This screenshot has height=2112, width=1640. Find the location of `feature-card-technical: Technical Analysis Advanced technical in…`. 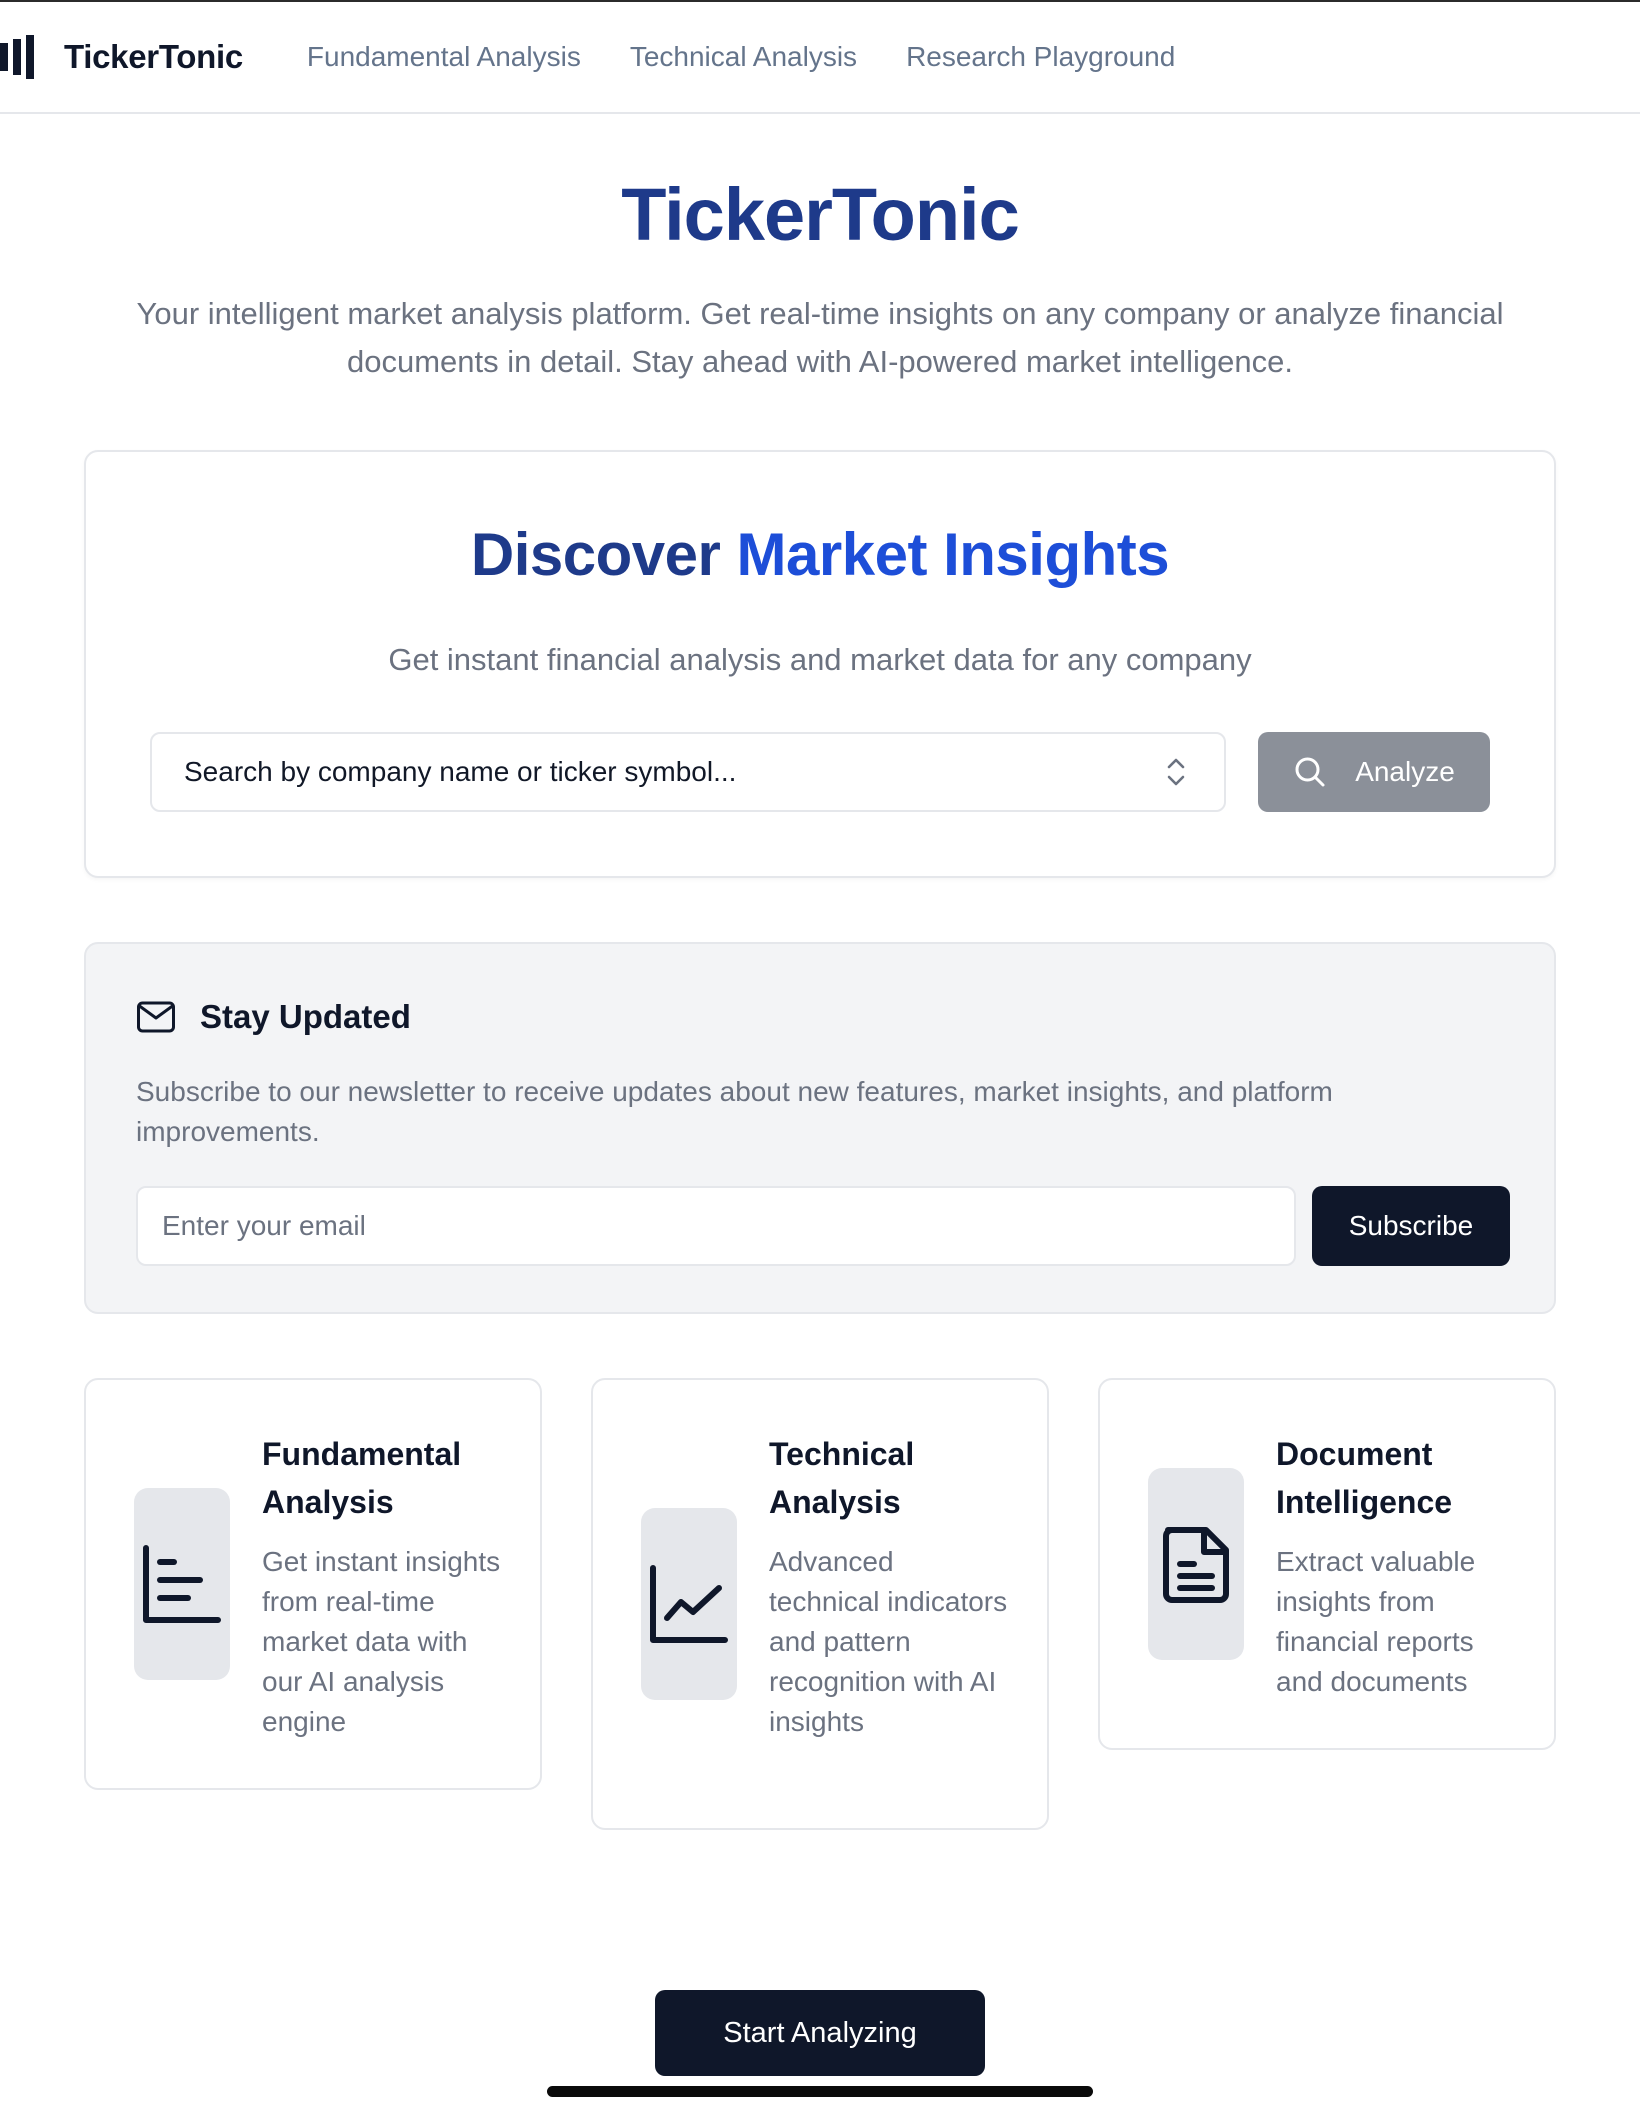

feature-card-technical: Technical Analysis Advanced technical in… is located at coordinates (820, 1604).